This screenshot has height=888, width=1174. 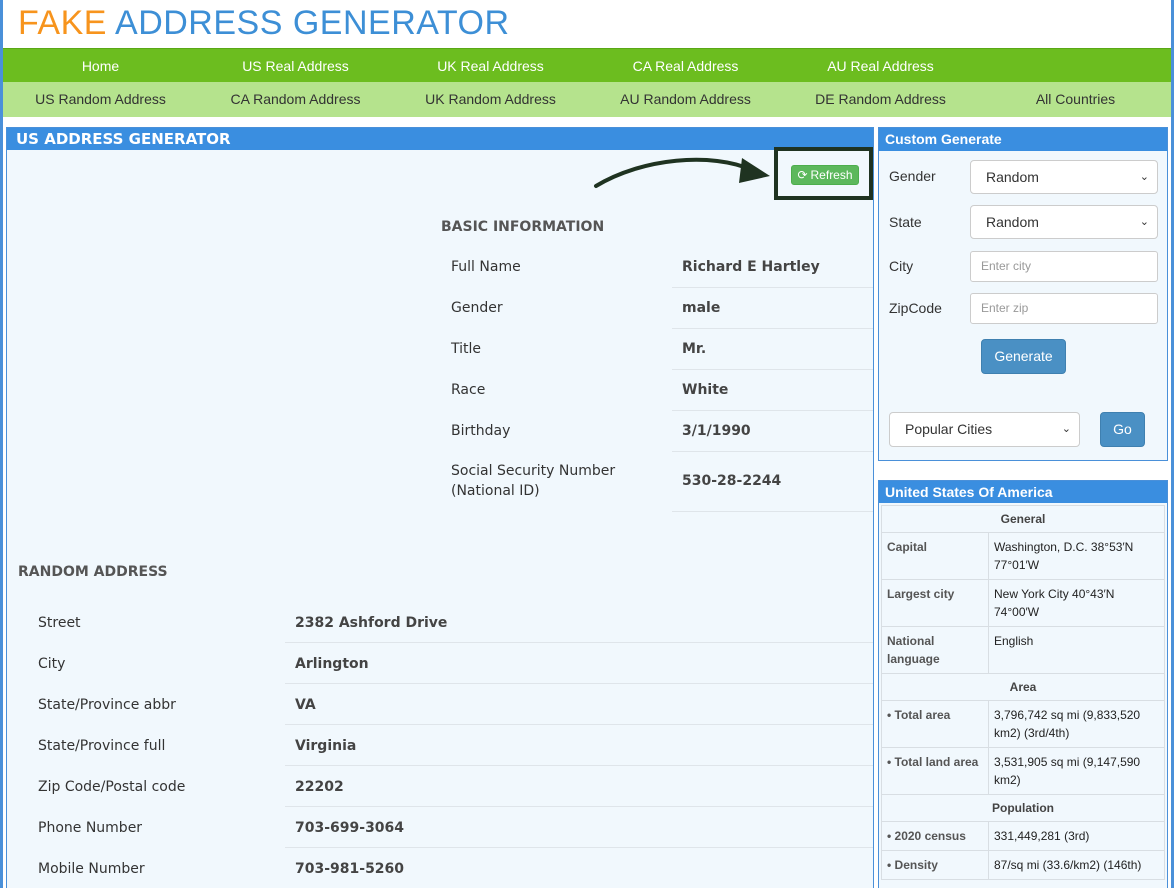 I want to click on refresh-highlight-box: ⟳ Refresh, so click(x=823, y=173).